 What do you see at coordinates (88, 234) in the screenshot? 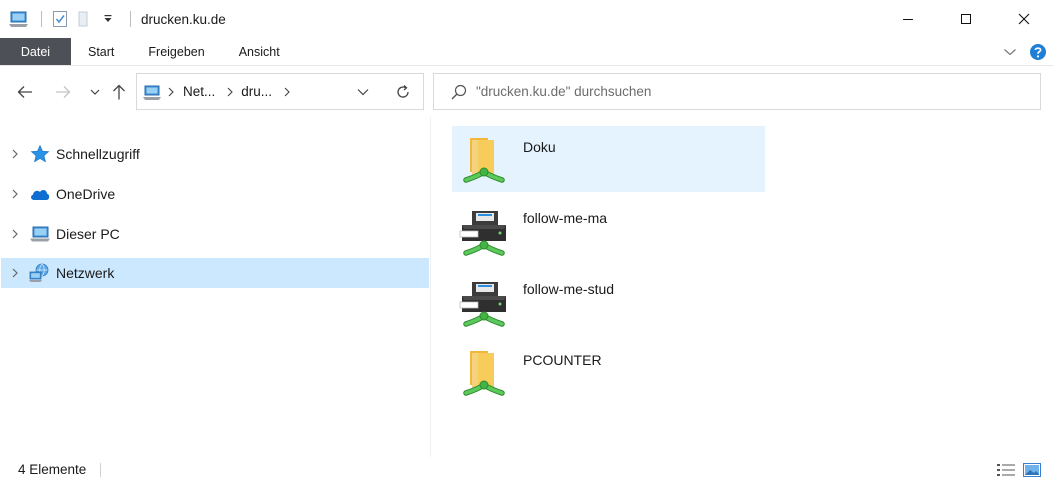
I see `nav-label: Dieser PC` at bounding box center [88, 234].